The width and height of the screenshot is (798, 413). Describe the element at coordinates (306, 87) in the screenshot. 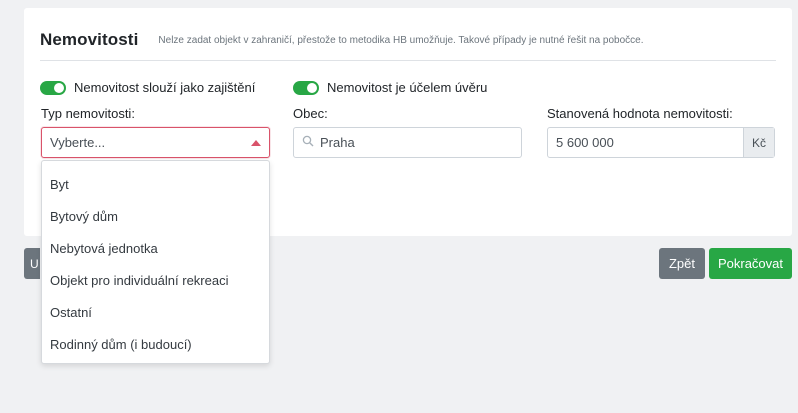

I see `loan-purpose-switch` at that location.